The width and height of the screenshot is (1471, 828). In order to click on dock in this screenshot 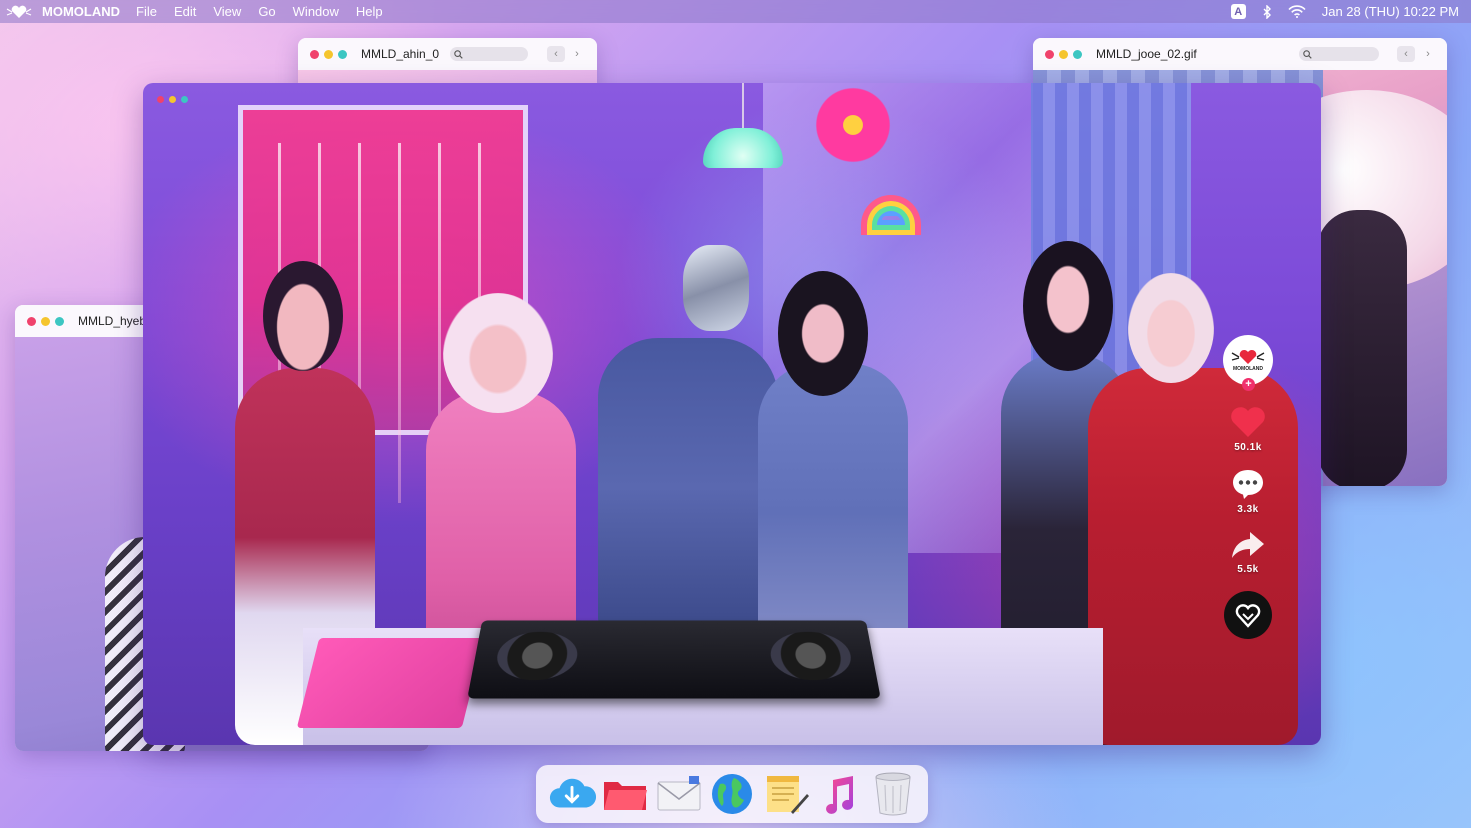, I will do `click(732, 794)`.